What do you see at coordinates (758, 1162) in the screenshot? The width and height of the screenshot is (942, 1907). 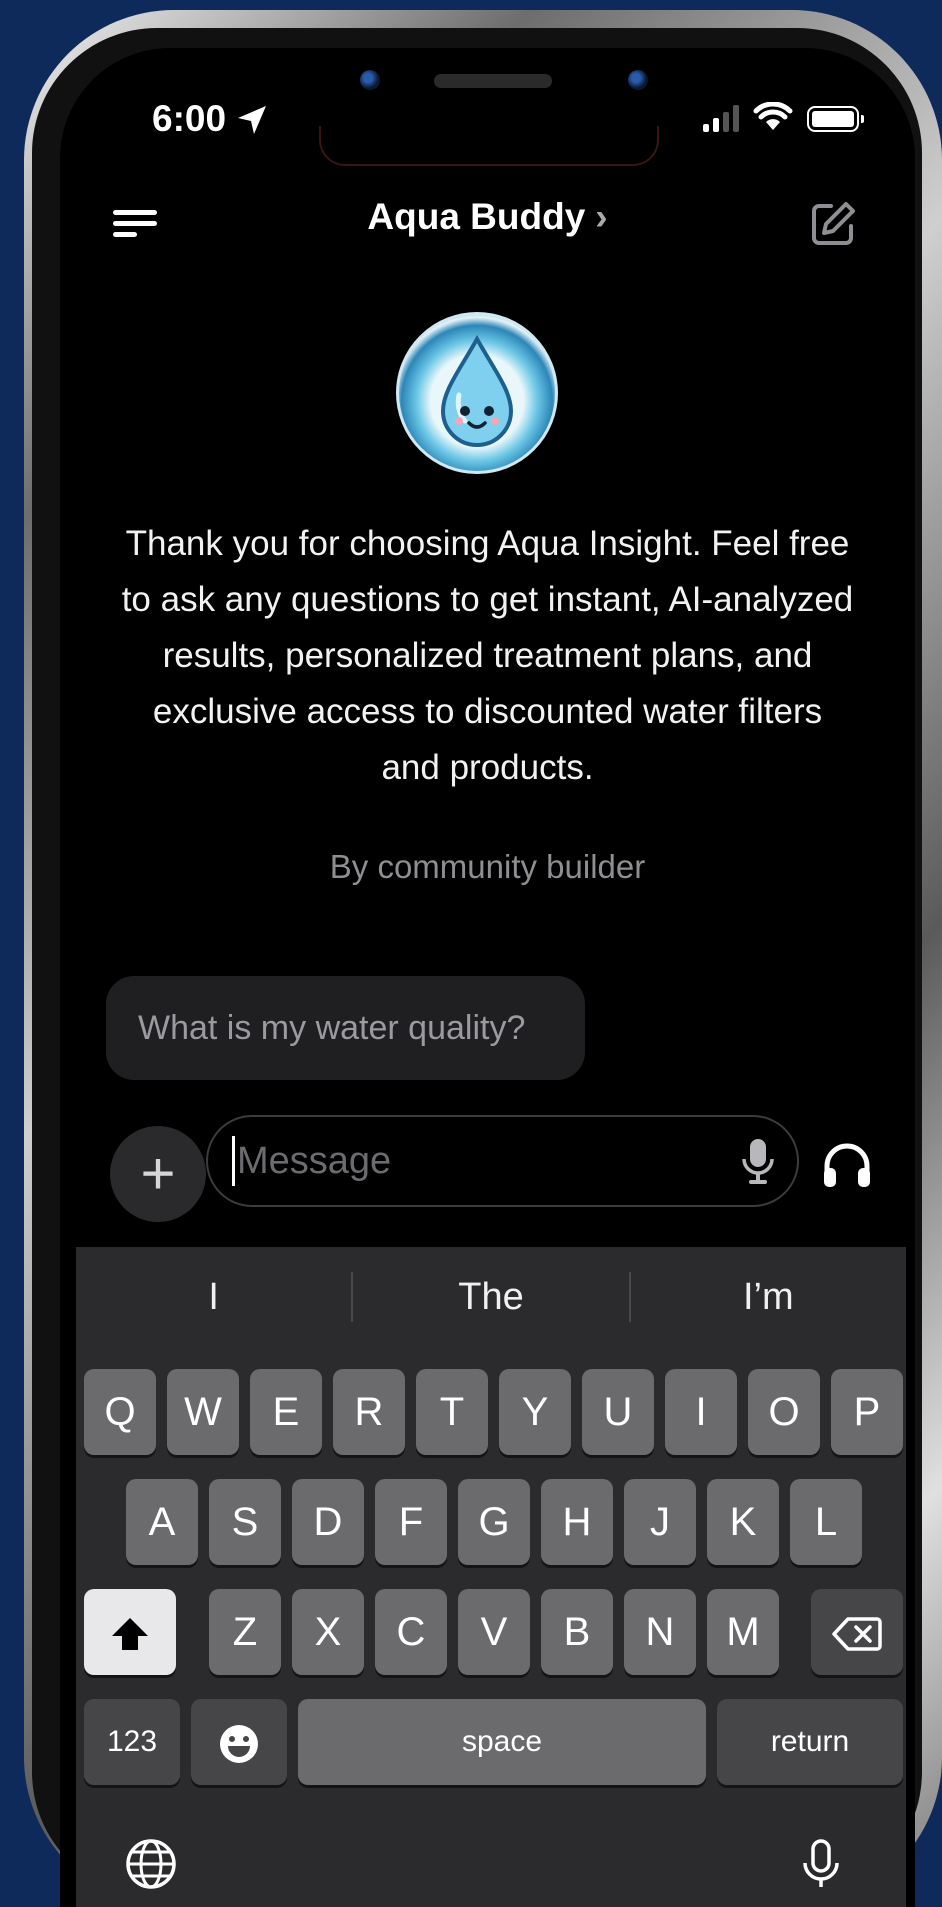 I see `mic-icon` at bounding box center [758, 1162].